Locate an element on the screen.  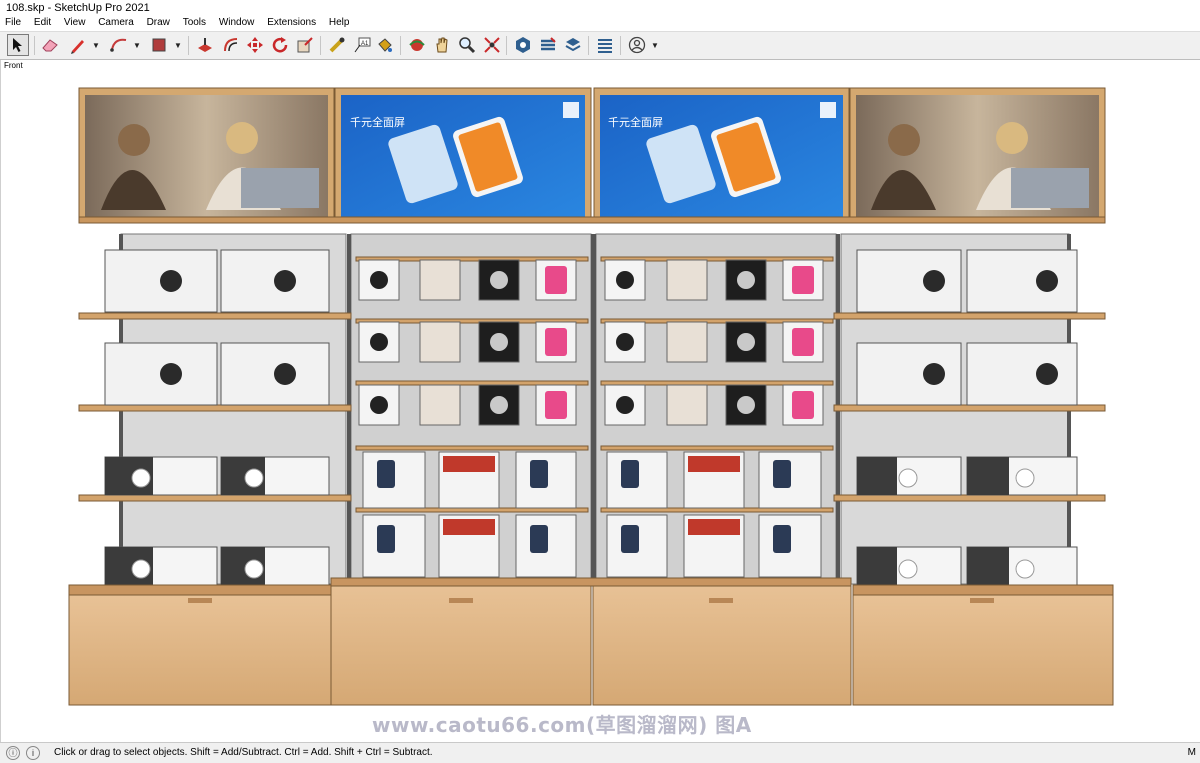
line-tool-dropdown: ▼ is located at coordinates (96, 45).